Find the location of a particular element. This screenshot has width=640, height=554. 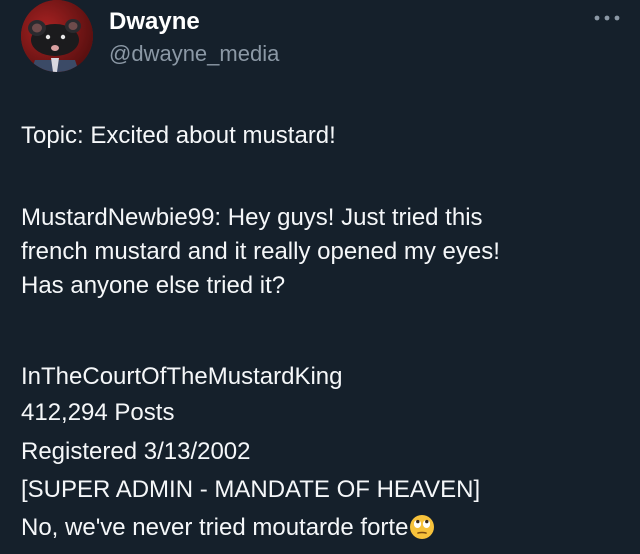

avatar is located at coordinates (57, 36).